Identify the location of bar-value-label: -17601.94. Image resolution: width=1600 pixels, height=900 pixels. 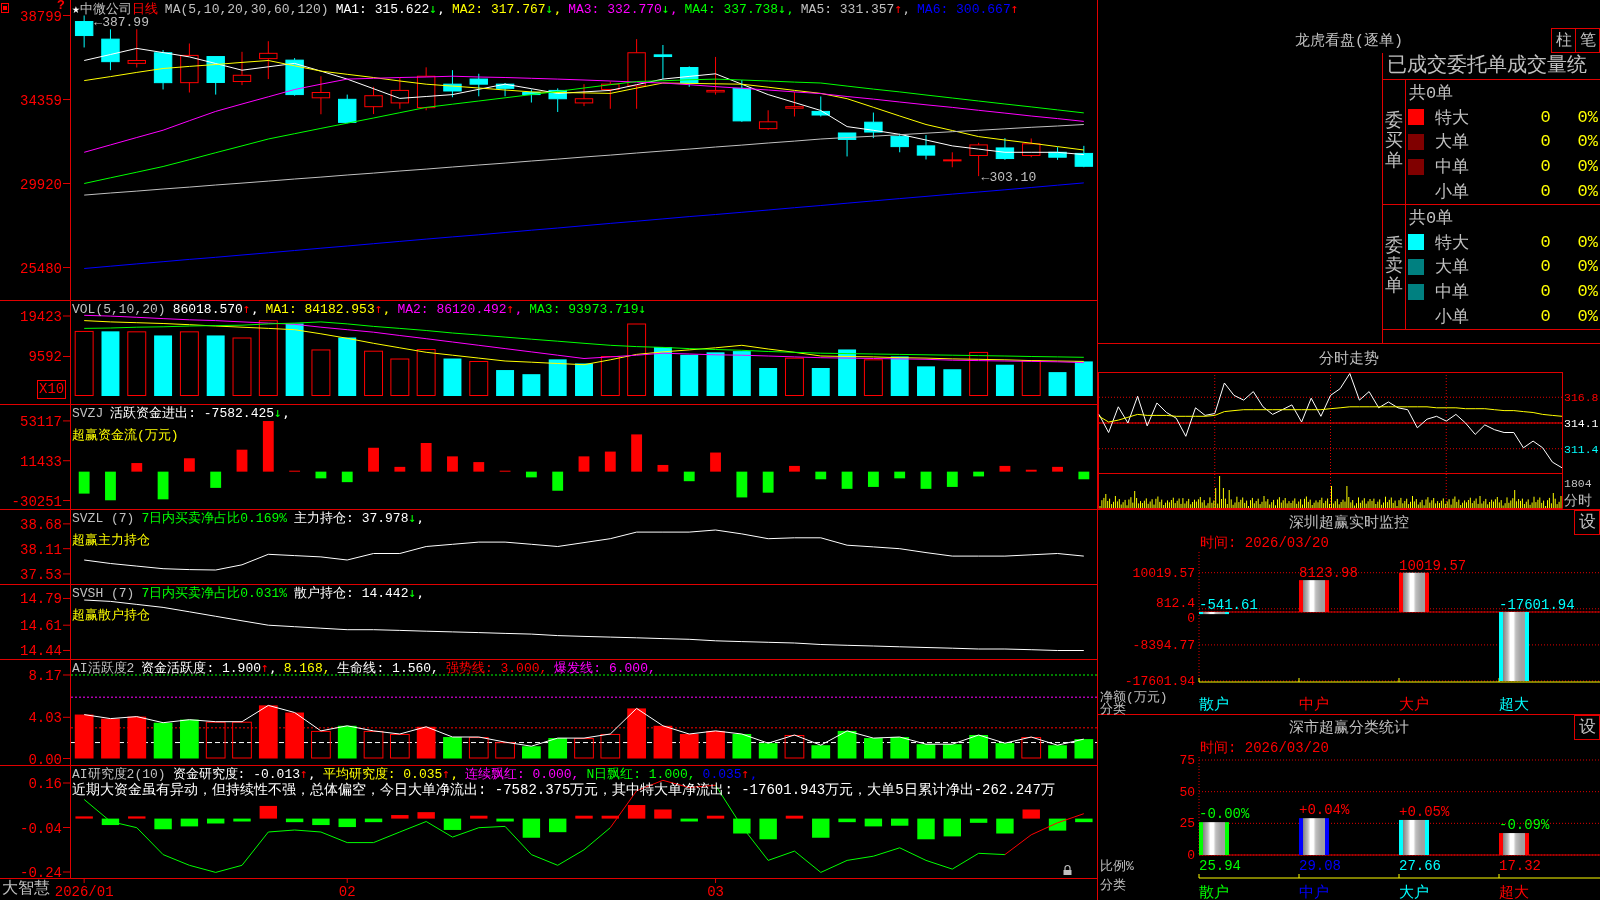
(1537, 605).